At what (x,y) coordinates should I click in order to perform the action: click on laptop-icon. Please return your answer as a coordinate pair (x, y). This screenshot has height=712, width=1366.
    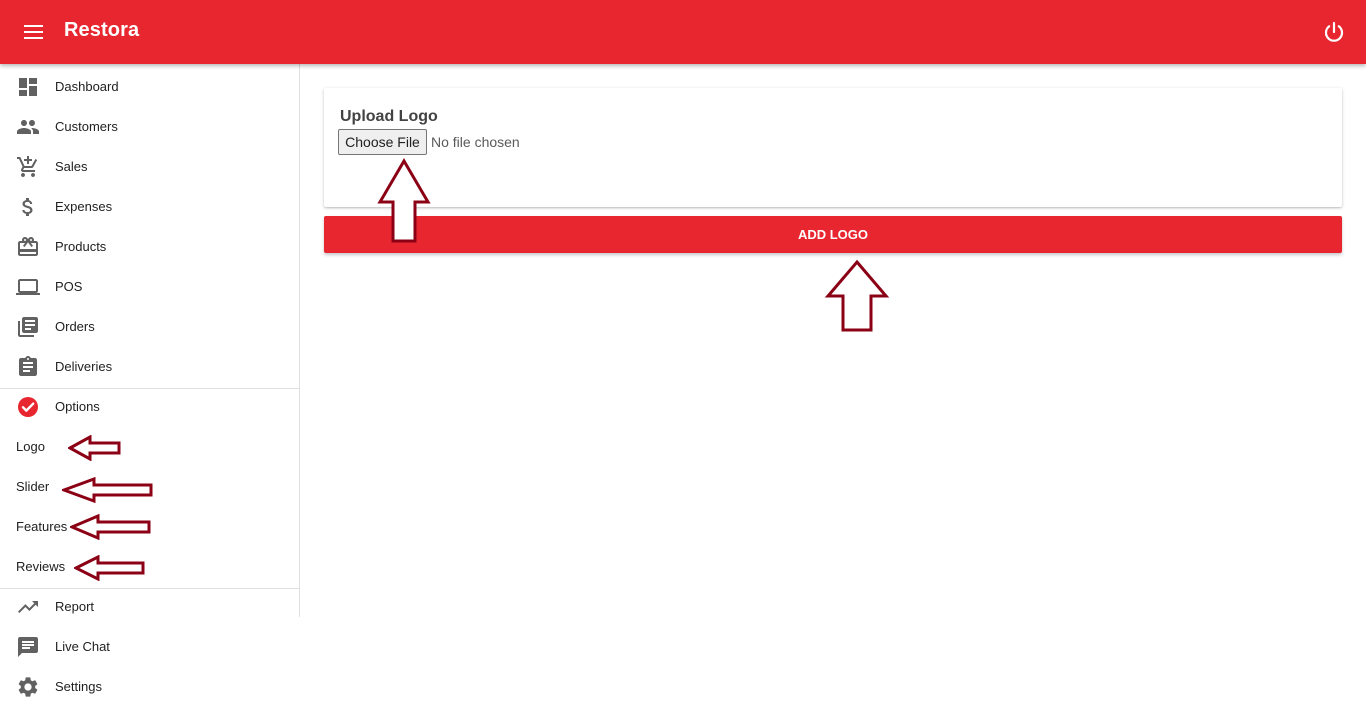
    Looking at the image, I should click on (28, 287).